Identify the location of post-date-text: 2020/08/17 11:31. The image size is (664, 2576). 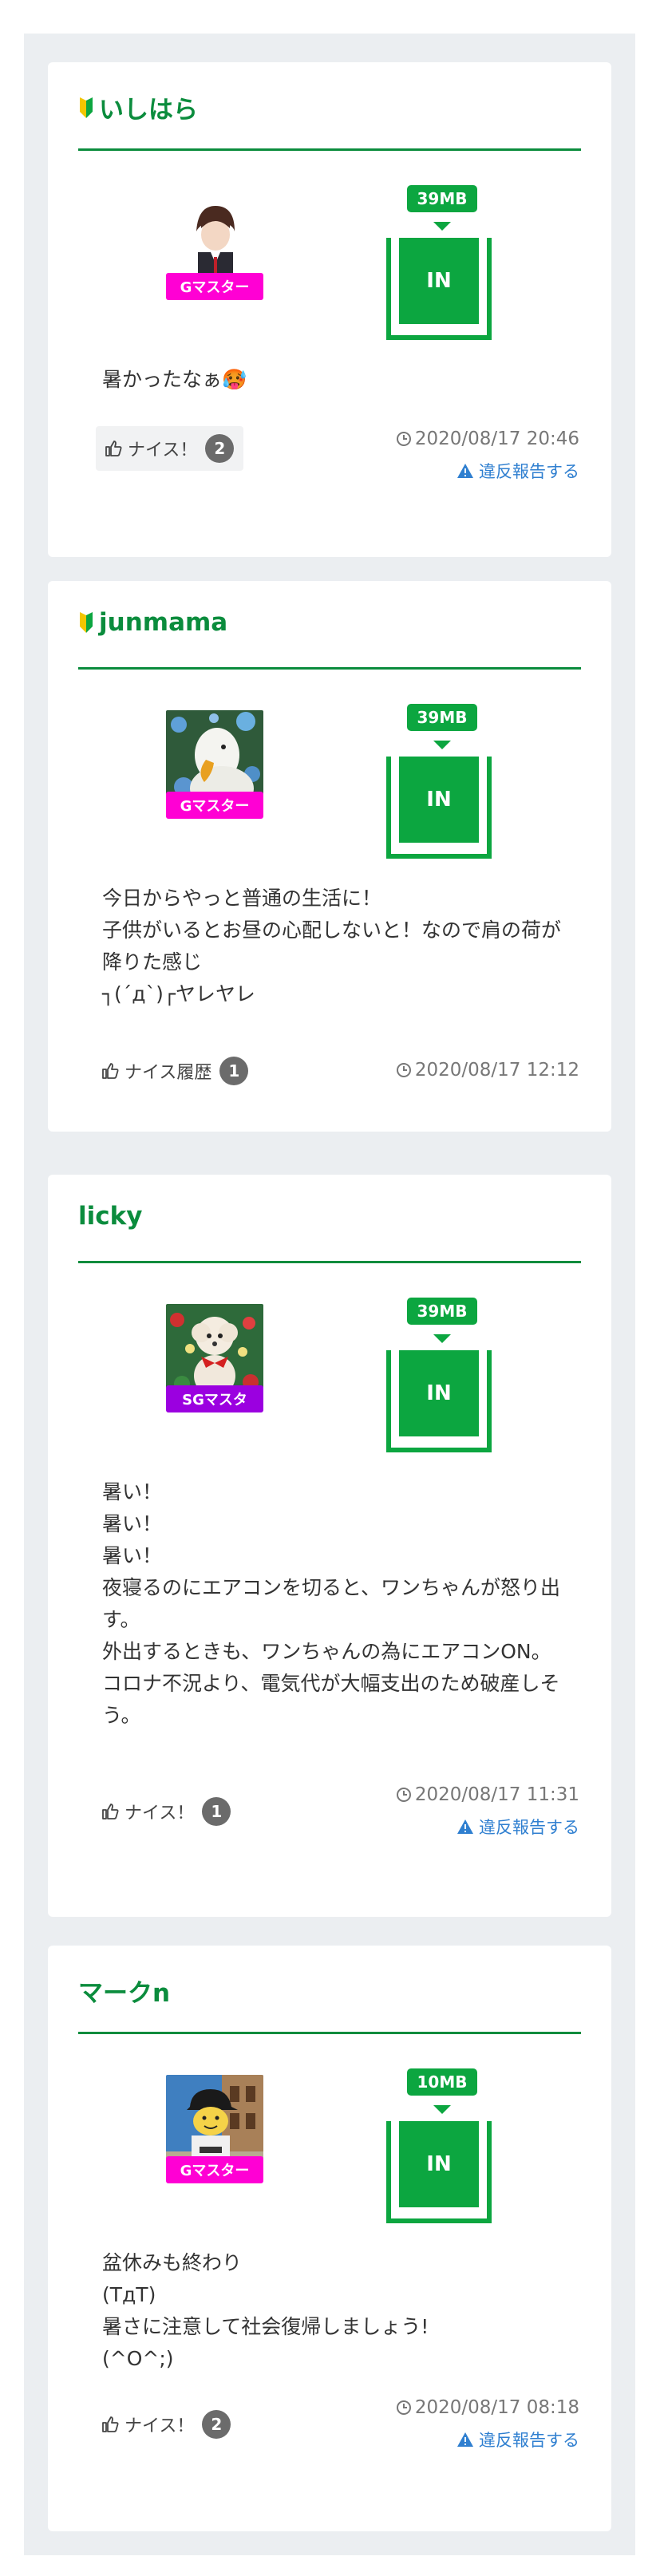
(497, 1794).